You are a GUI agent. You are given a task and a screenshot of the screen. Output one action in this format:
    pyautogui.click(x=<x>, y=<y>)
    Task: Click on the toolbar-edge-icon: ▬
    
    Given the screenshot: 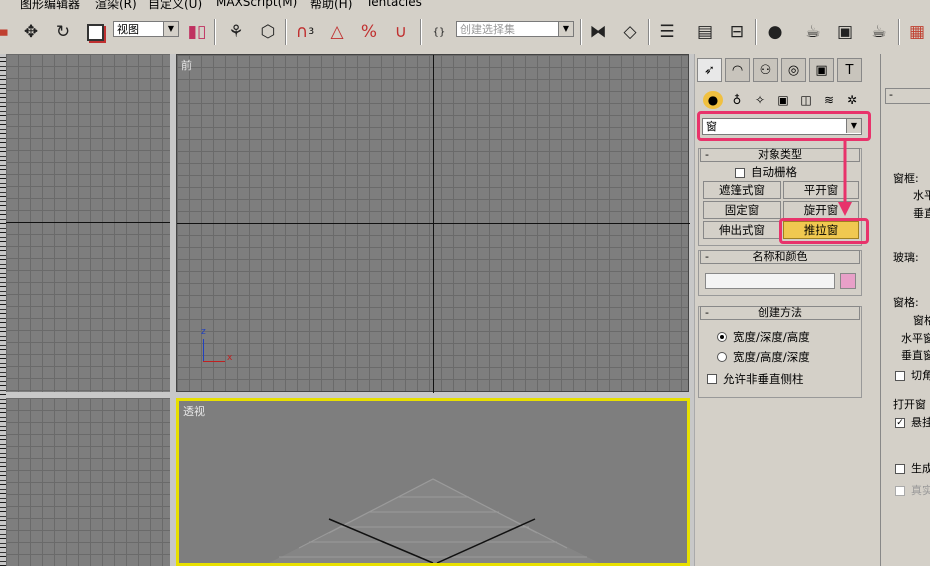 What is the action you would take?
    pyautogui.click(x=4, y=32)
    